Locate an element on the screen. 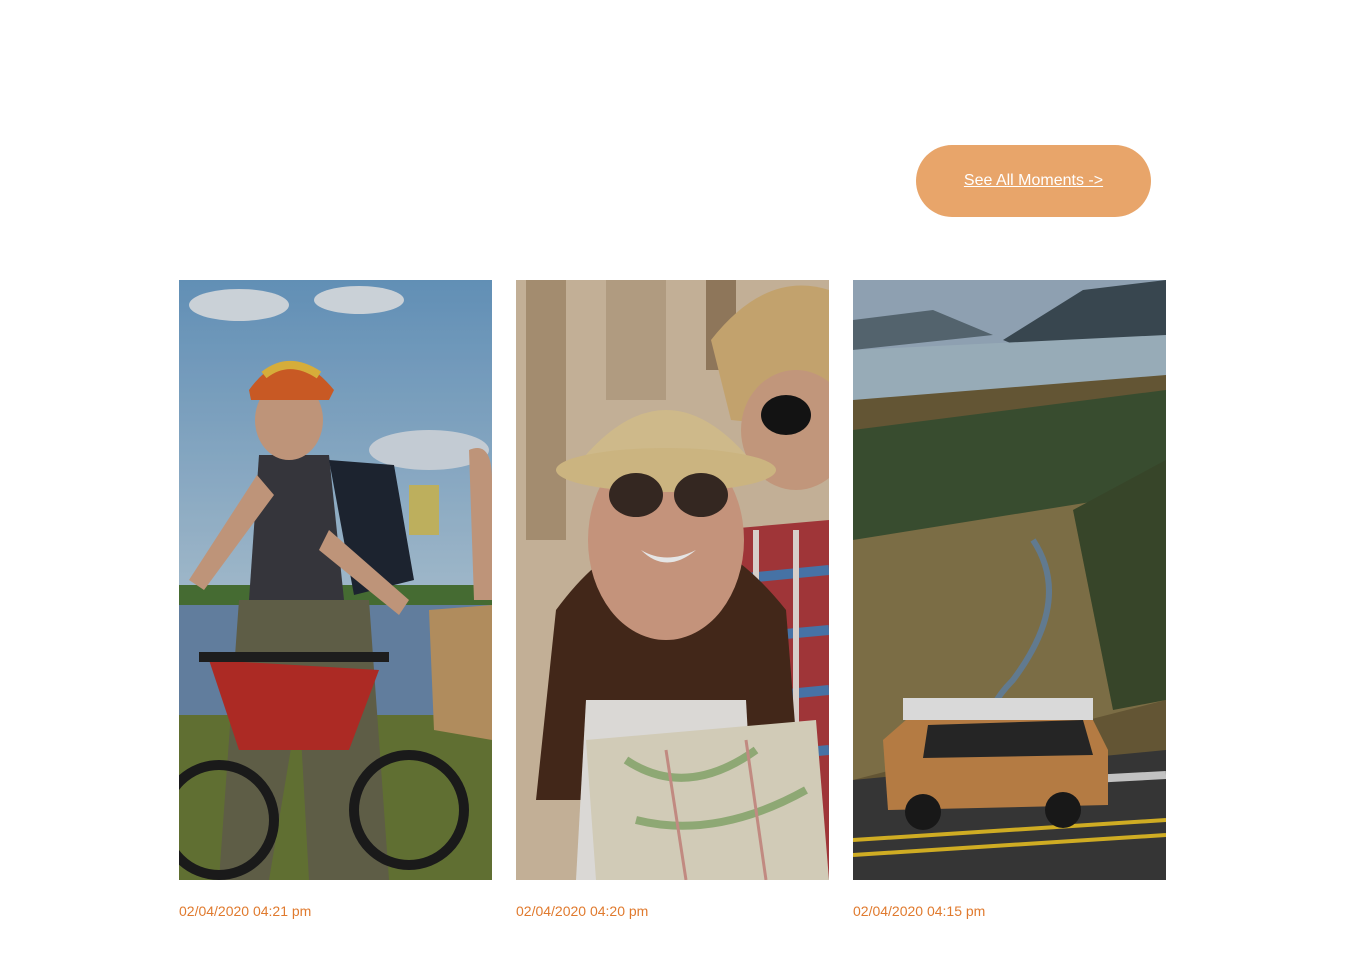  moment-timestamp: 02/04/2020 04:21 pm is located at coordinates (245, 911).